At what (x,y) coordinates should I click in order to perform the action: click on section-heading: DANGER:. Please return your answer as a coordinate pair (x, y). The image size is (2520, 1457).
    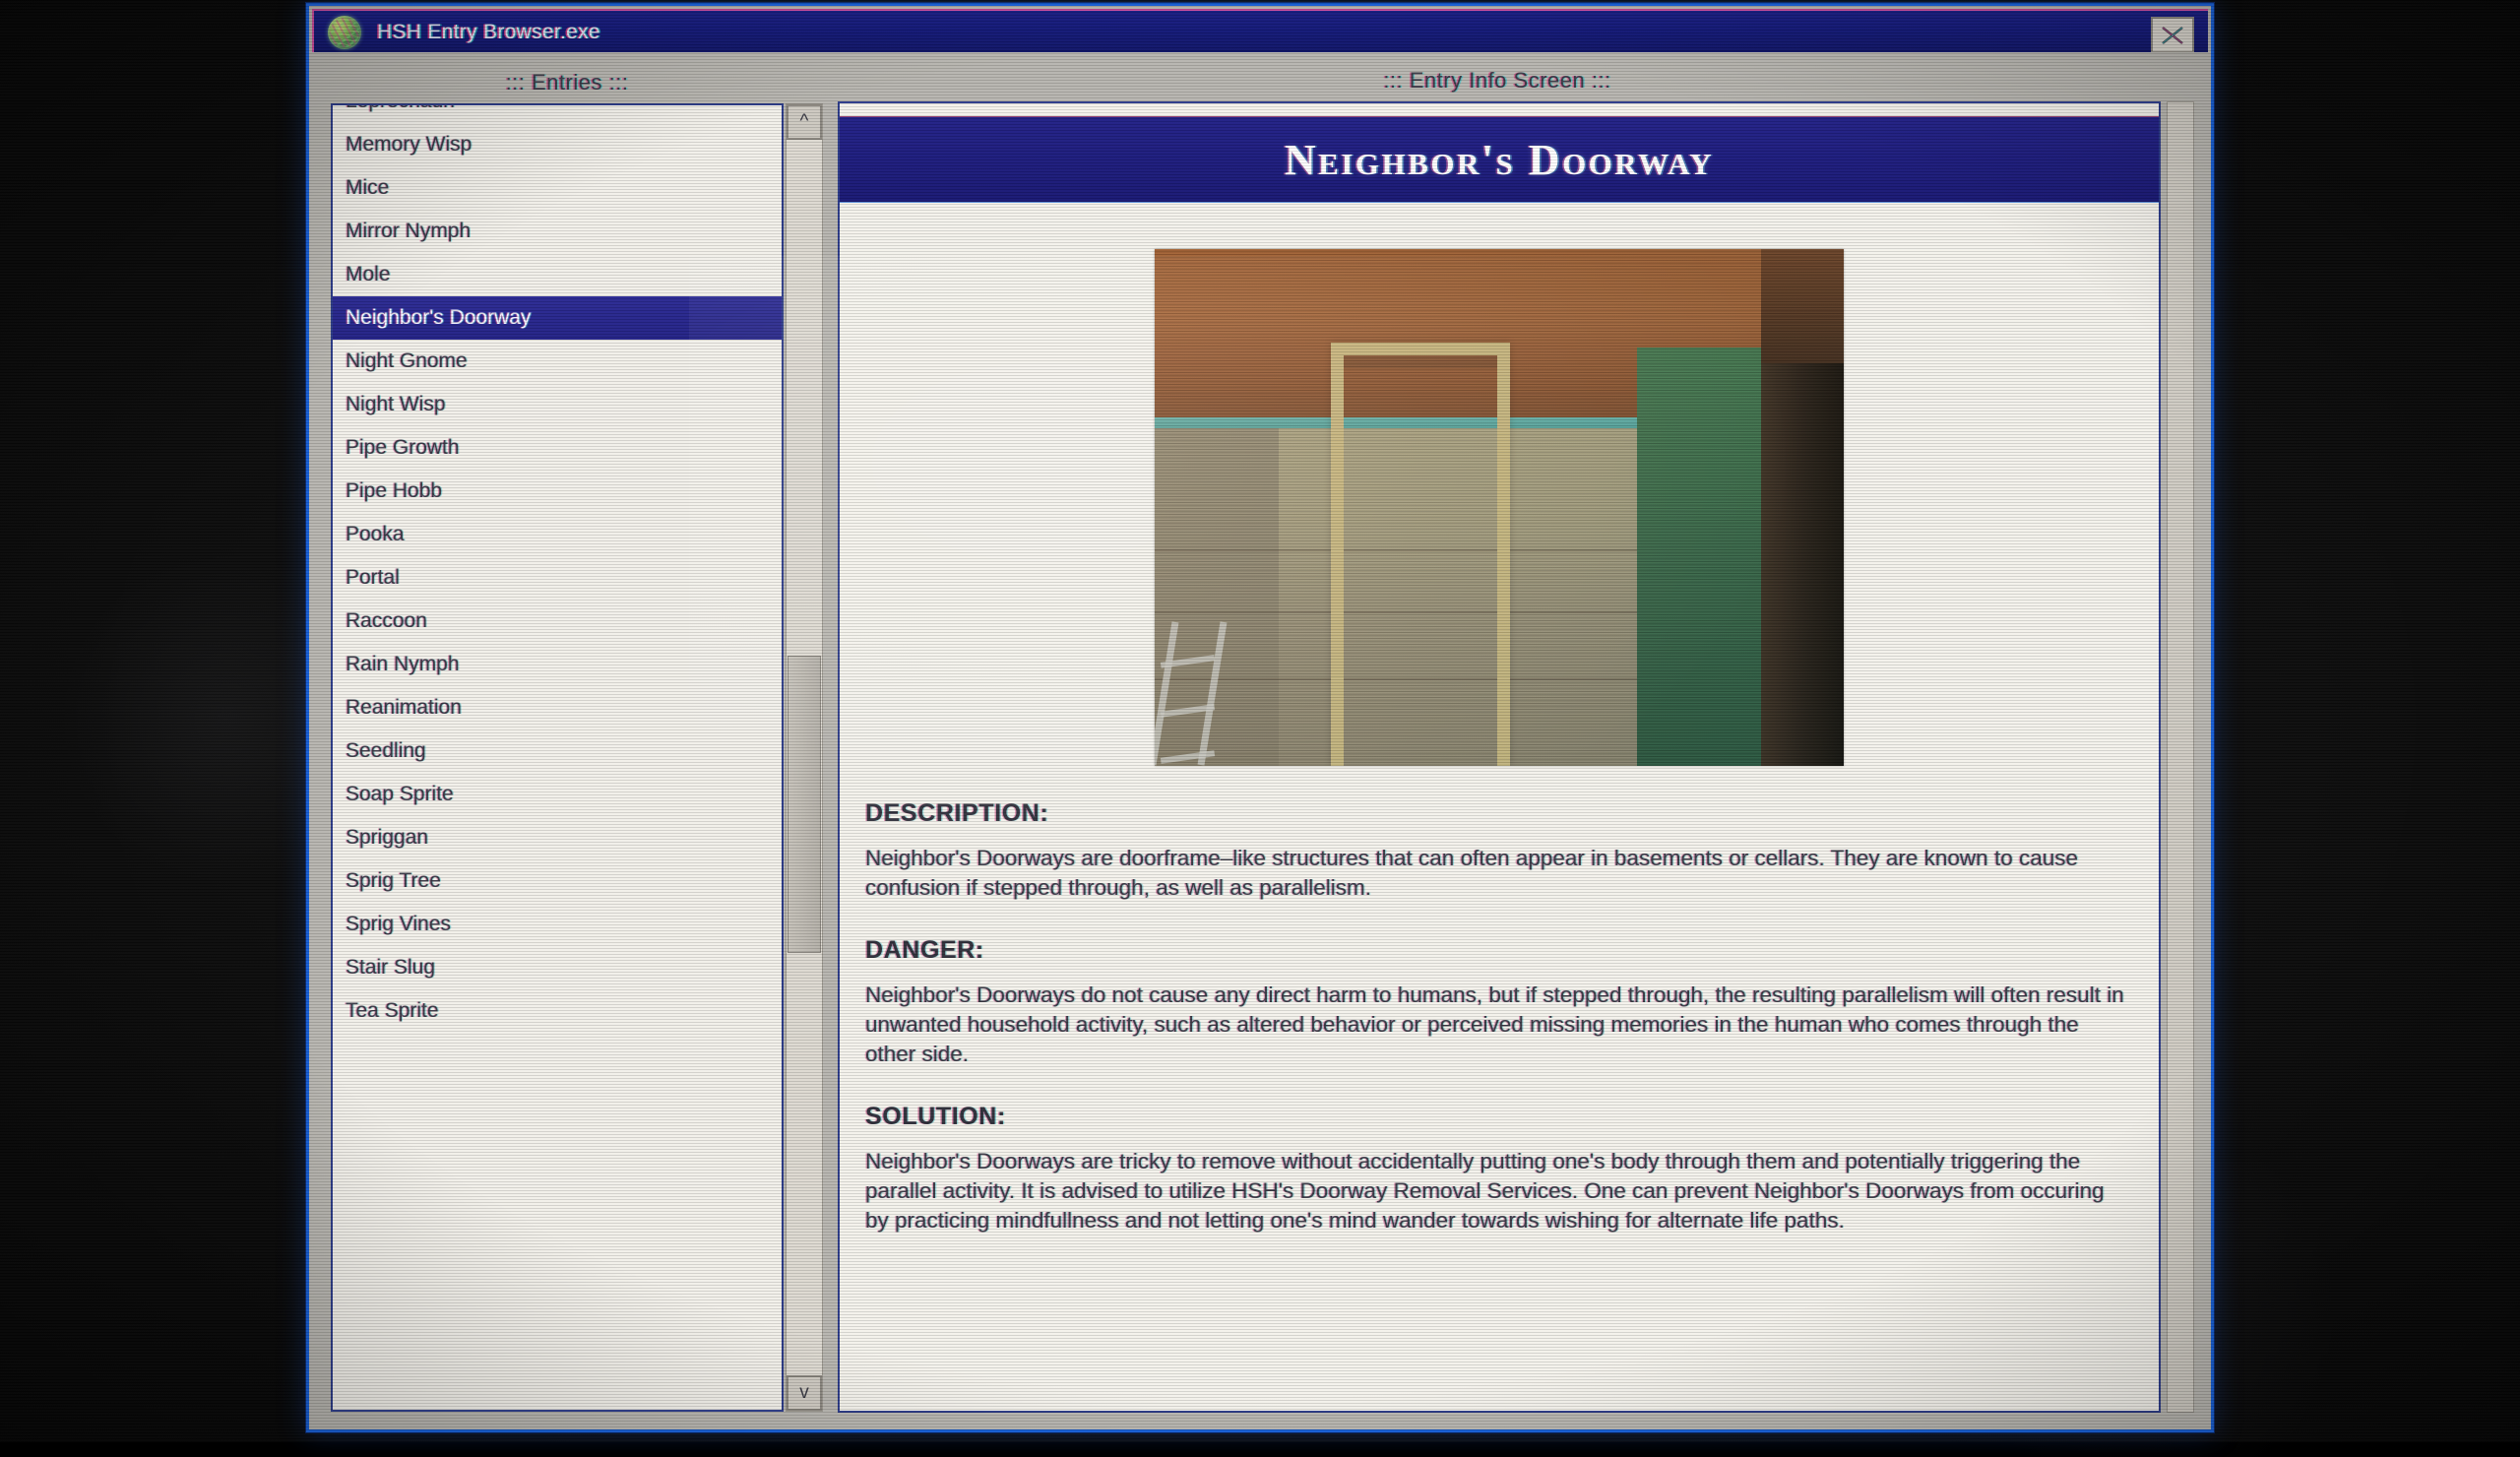
    Looking at the image, I should click on (924, 950).